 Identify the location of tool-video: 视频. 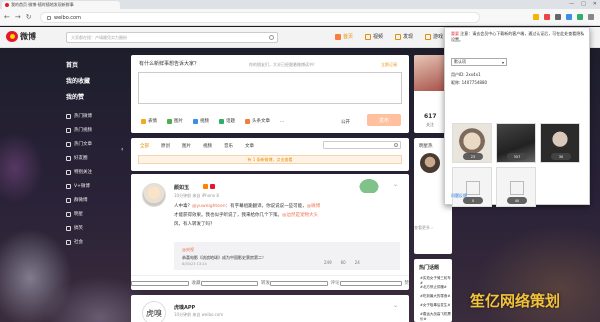
(201, 121).